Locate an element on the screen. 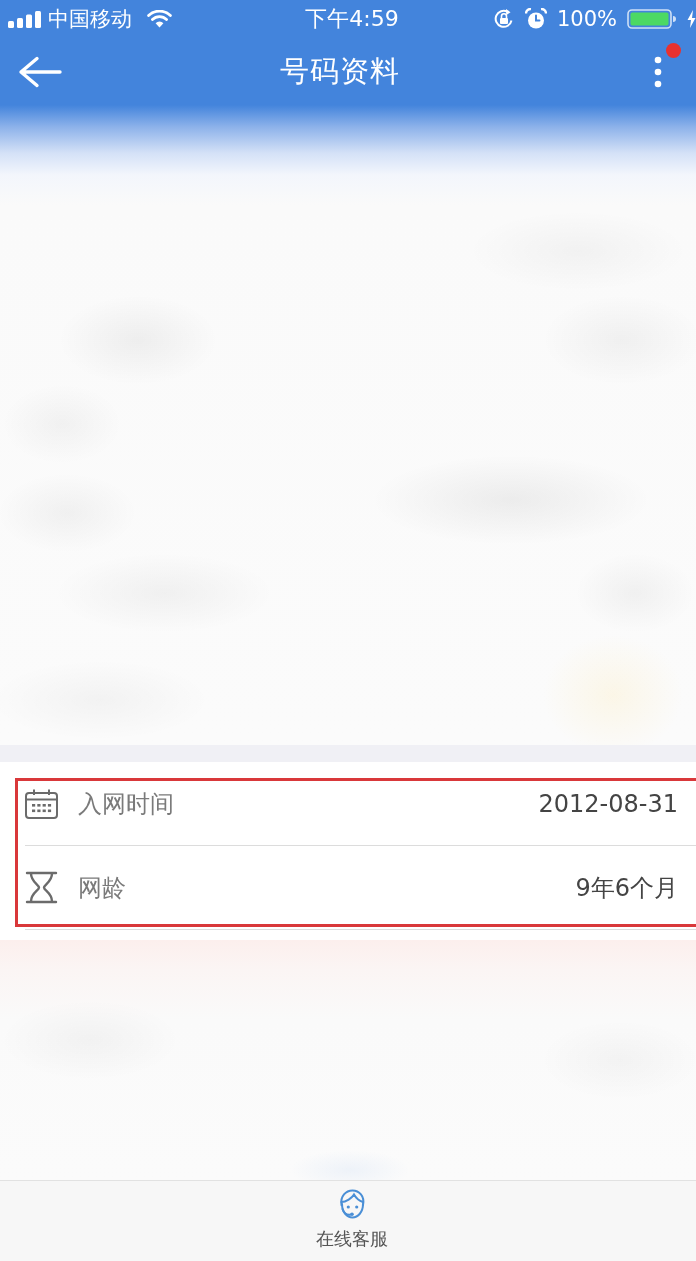  field-value: 2012-08-31 is located at coordinates (608, 803).